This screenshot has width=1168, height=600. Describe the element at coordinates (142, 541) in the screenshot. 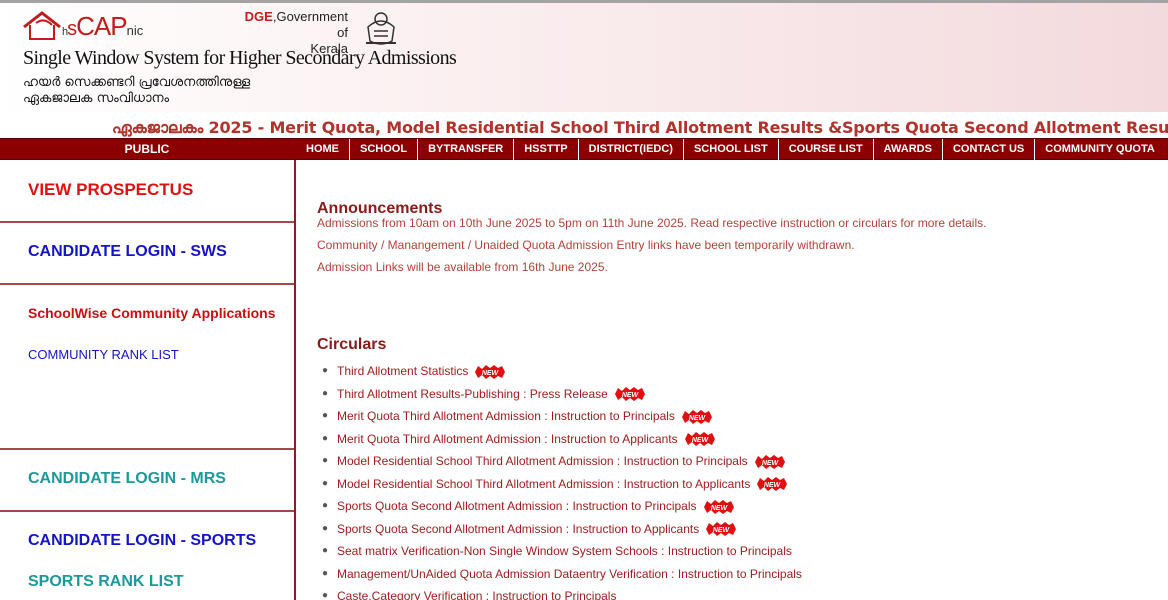

I see `candidate-login-sports-link: CANDIDATE LOGIN - SPORTS` at that location.